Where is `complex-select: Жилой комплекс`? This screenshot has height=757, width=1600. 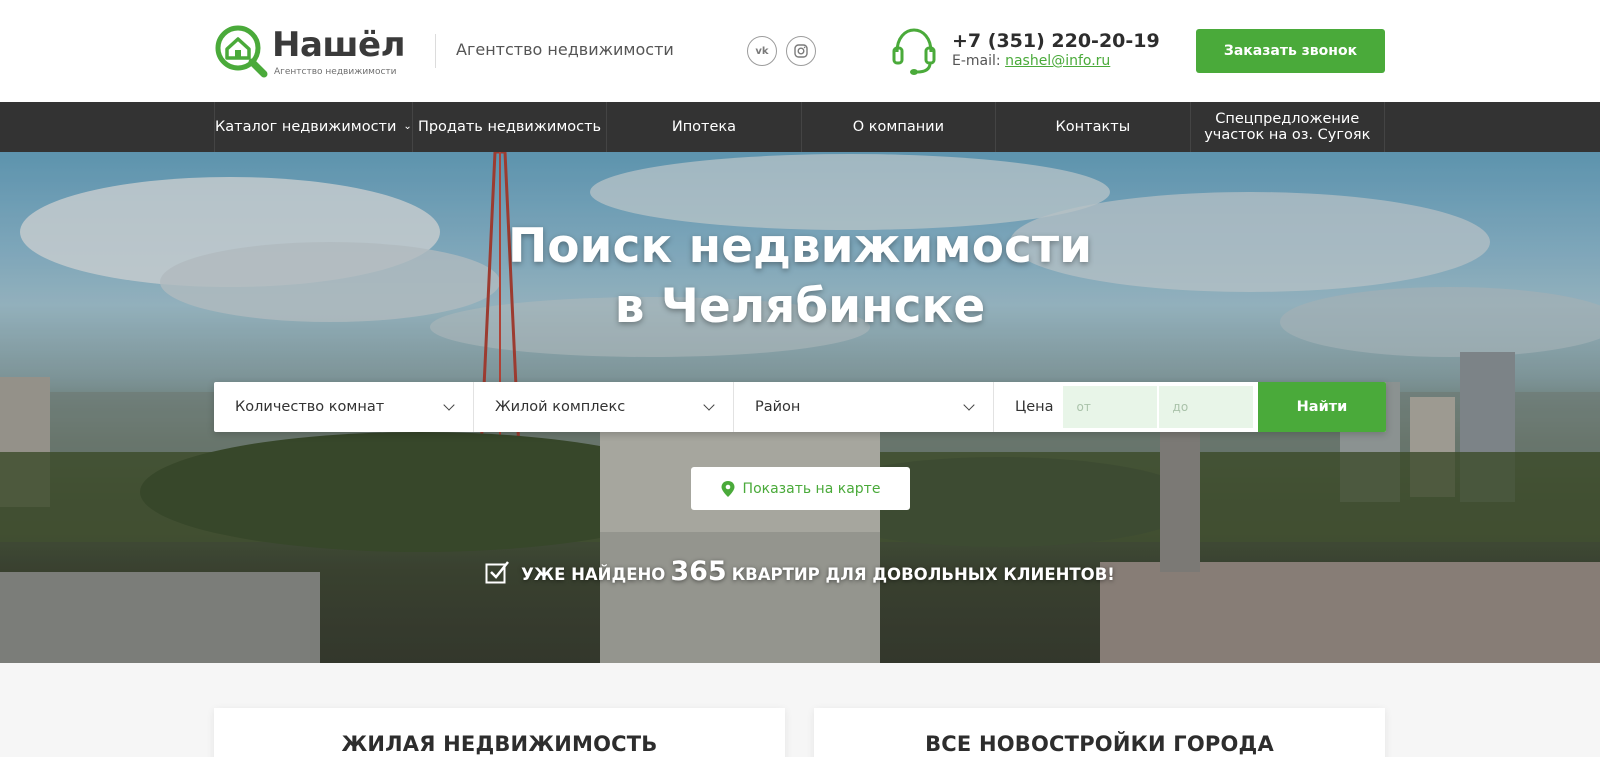
complex-select: Жилой комплекс is located at coordinates (604, 407).